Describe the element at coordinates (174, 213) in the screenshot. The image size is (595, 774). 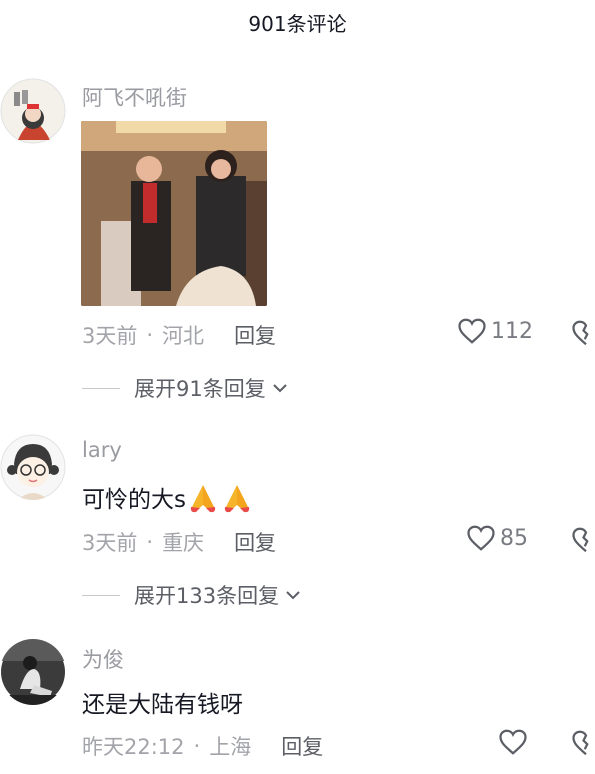
I see `comment-image` at that location.